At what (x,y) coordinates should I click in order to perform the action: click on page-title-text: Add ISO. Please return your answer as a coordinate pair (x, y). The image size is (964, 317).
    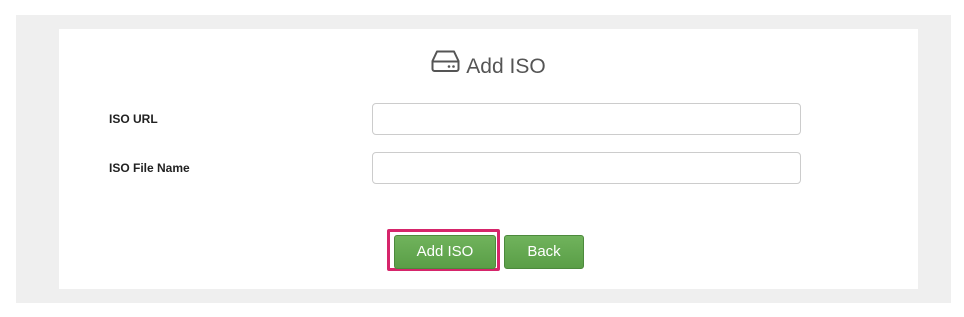
    Looking at the image, I should click on (506, 66).